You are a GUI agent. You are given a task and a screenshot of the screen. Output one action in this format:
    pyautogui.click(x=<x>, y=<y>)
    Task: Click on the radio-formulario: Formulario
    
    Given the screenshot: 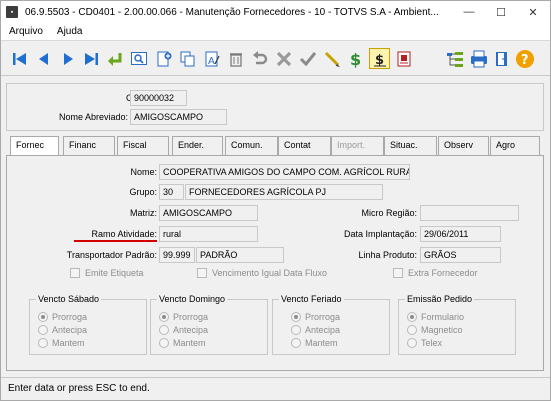 What is the action you would take?
    pyautogui.click(x=435, y=317)
    